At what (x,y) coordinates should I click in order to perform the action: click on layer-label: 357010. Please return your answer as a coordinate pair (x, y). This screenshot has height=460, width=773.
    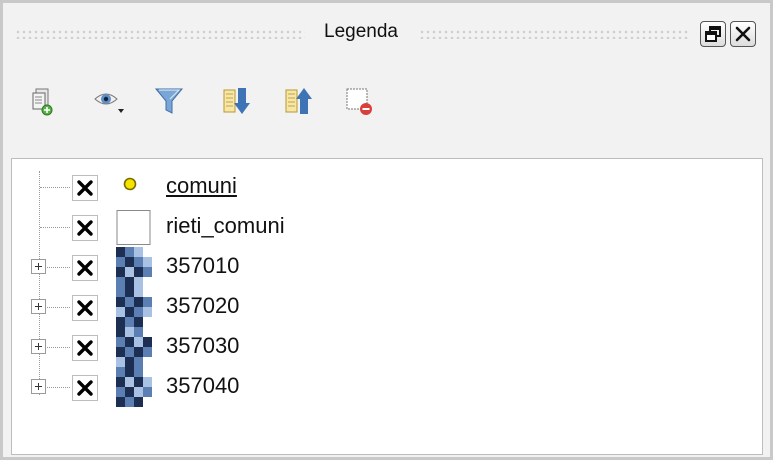
    Looking at the image, I should click on (202, 266).